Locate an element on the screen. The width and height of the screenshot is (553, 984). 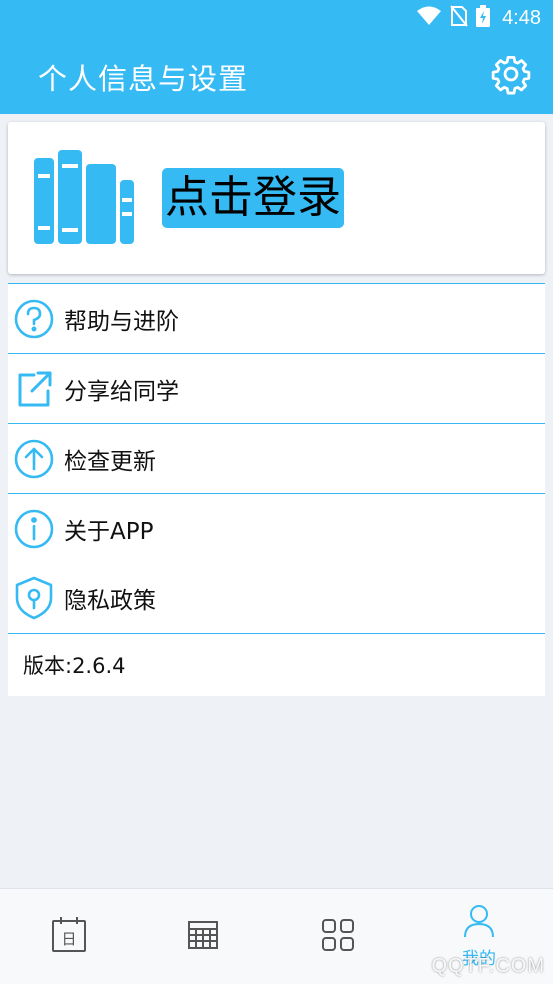
menu-item-label: 检查更新 is located at coordinates (110, 461).